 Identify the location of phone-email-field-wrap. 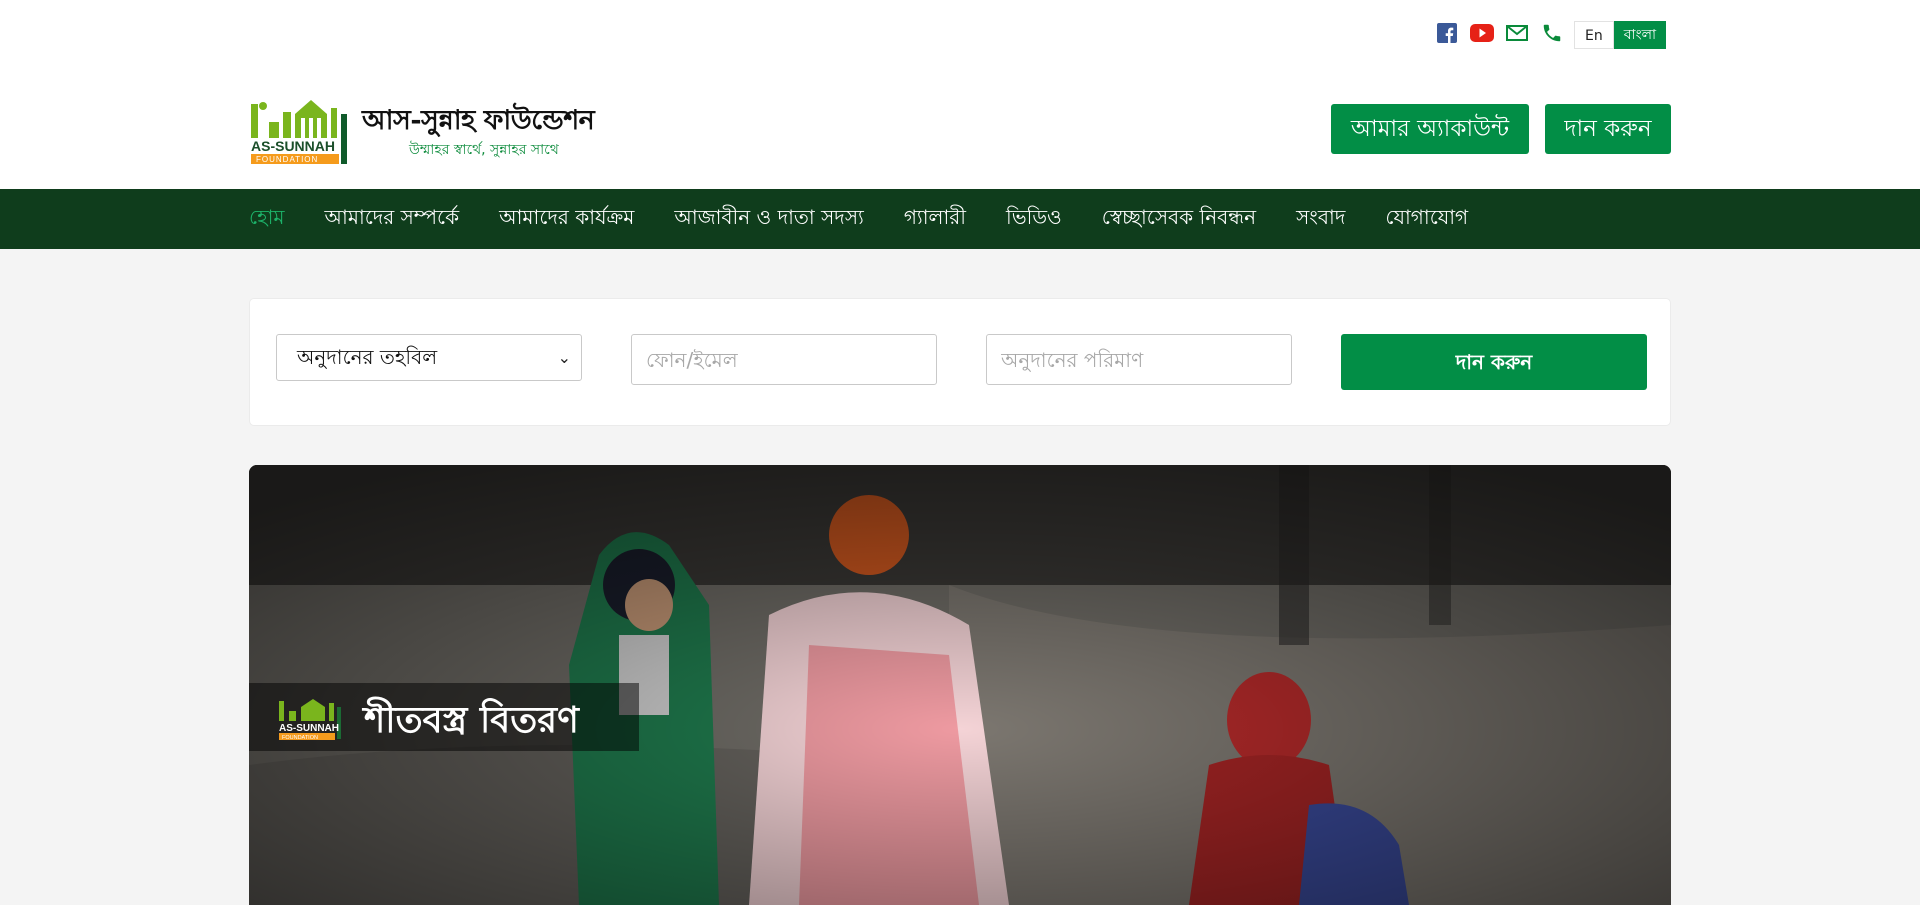
(784, 359).